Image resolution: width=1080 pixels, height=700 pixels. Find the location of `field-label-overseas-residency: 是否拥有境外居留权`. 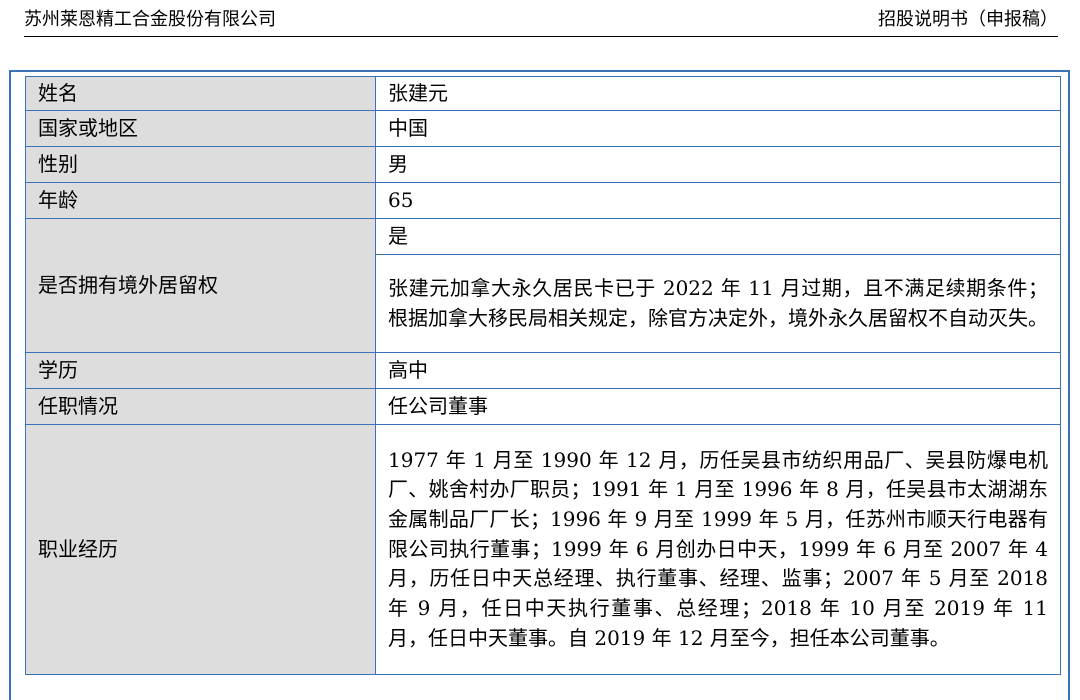

field-label-overseas-residency: 是否拥有境外居留权 is located at coordinates (200, 285).